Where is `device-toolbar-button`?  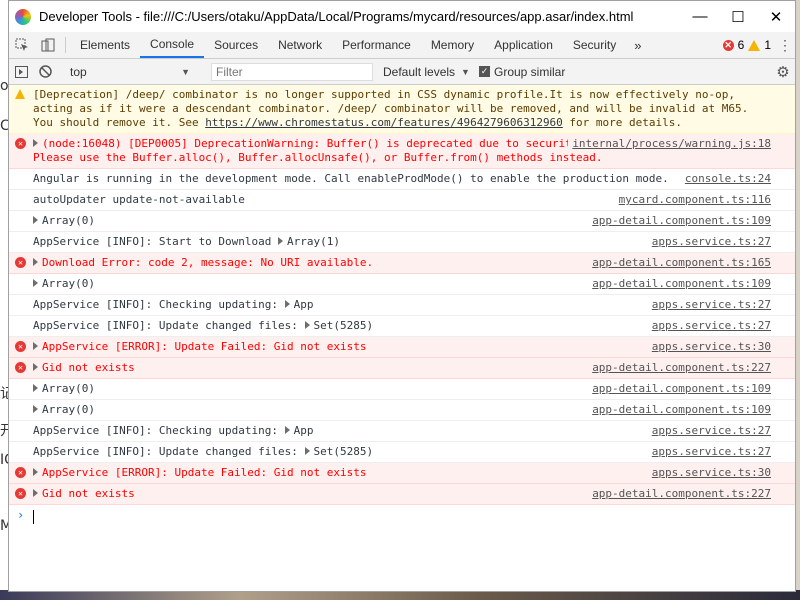 device-toolbar-button is located at coordinates (48, 45).